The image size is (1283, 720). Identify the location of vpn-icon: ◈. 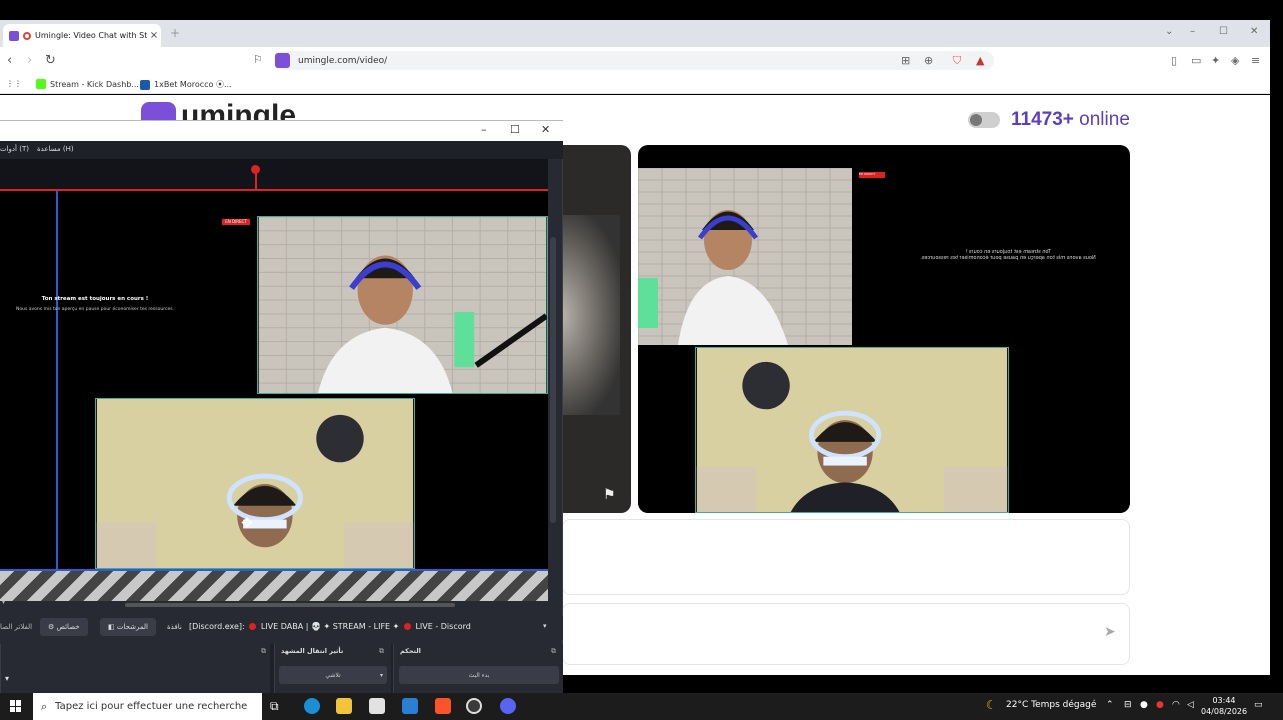
(1235, 60).